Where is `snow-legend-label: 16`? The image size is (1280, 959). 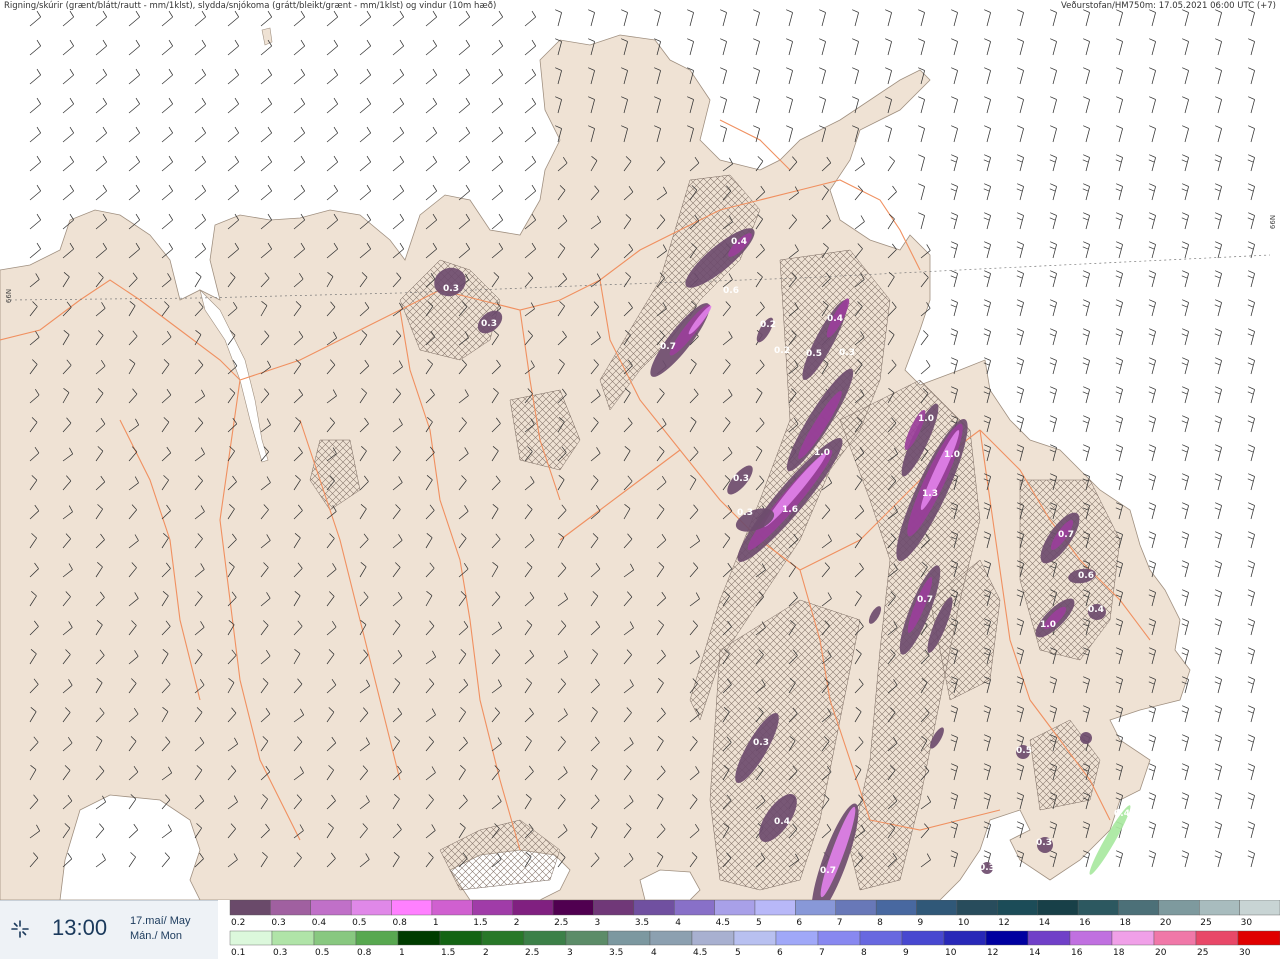
snow-legend-label: 16 is located at coordinates (1085, 923).